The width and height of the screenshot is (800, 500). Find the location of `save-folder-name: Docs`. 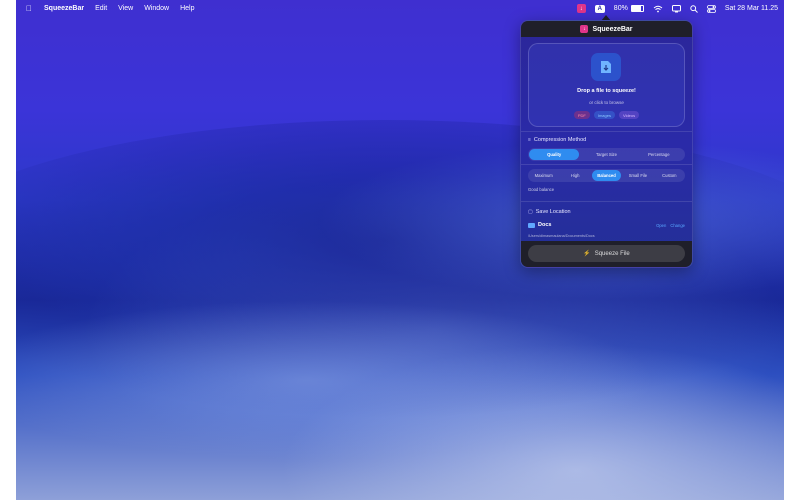

save-folder-name: Docs is located at coordinates (545, 225).